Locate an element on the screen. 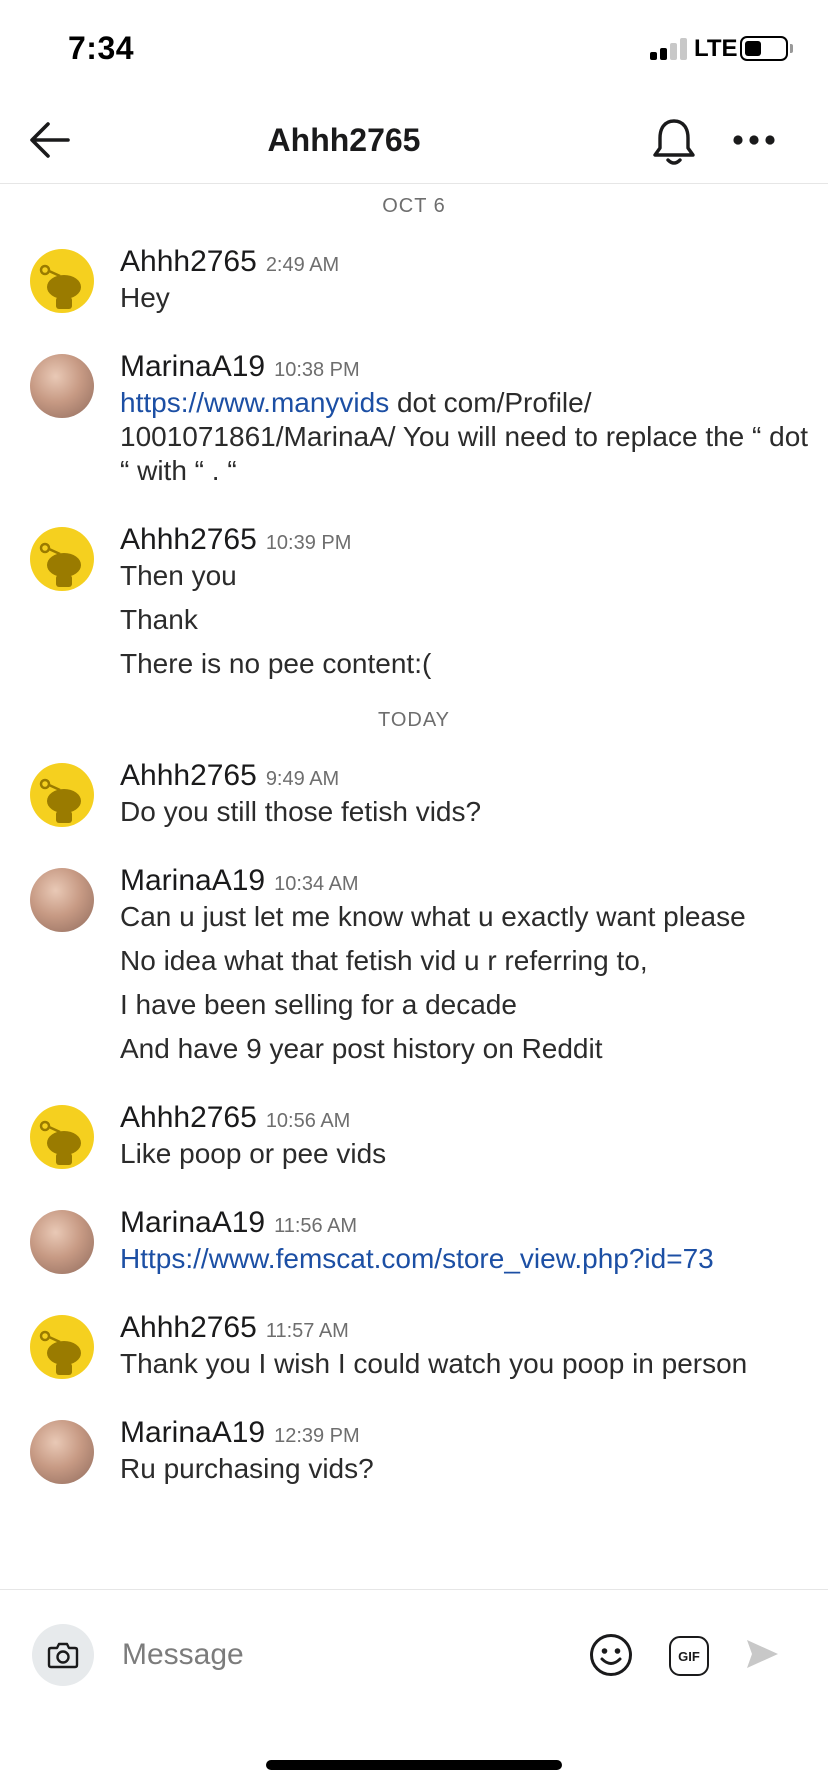 This screenshot has width=828, height=1792. message-time: 10:34 AM is located at coordinates (316, 884).